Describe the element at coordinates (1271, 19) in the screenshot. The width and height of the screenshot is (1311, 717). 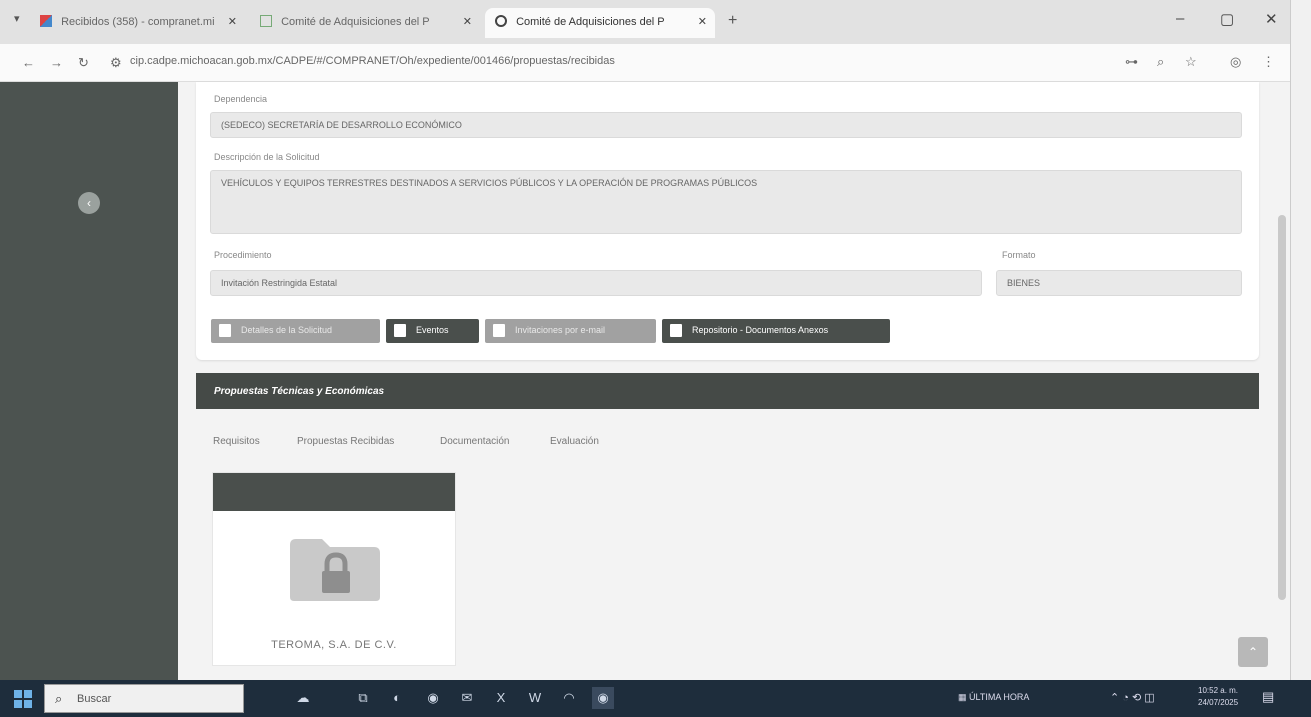
I see `window-close-icon: ✕` at that location.